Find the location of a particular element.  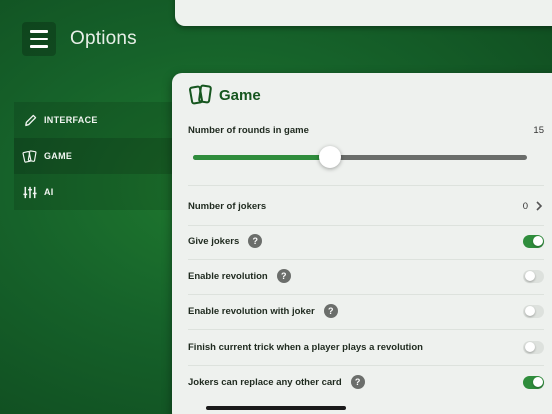

menu-button is located at coordinates (39, 39).